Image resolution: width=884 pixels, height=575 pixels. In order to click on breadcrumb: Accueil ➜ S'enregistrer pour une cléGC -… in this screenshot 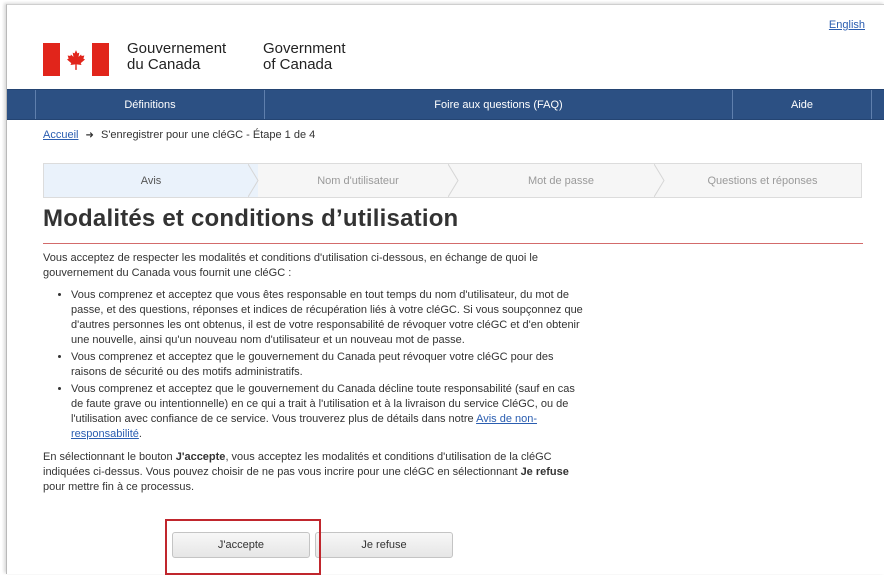, I will do `click(179, 135)`.